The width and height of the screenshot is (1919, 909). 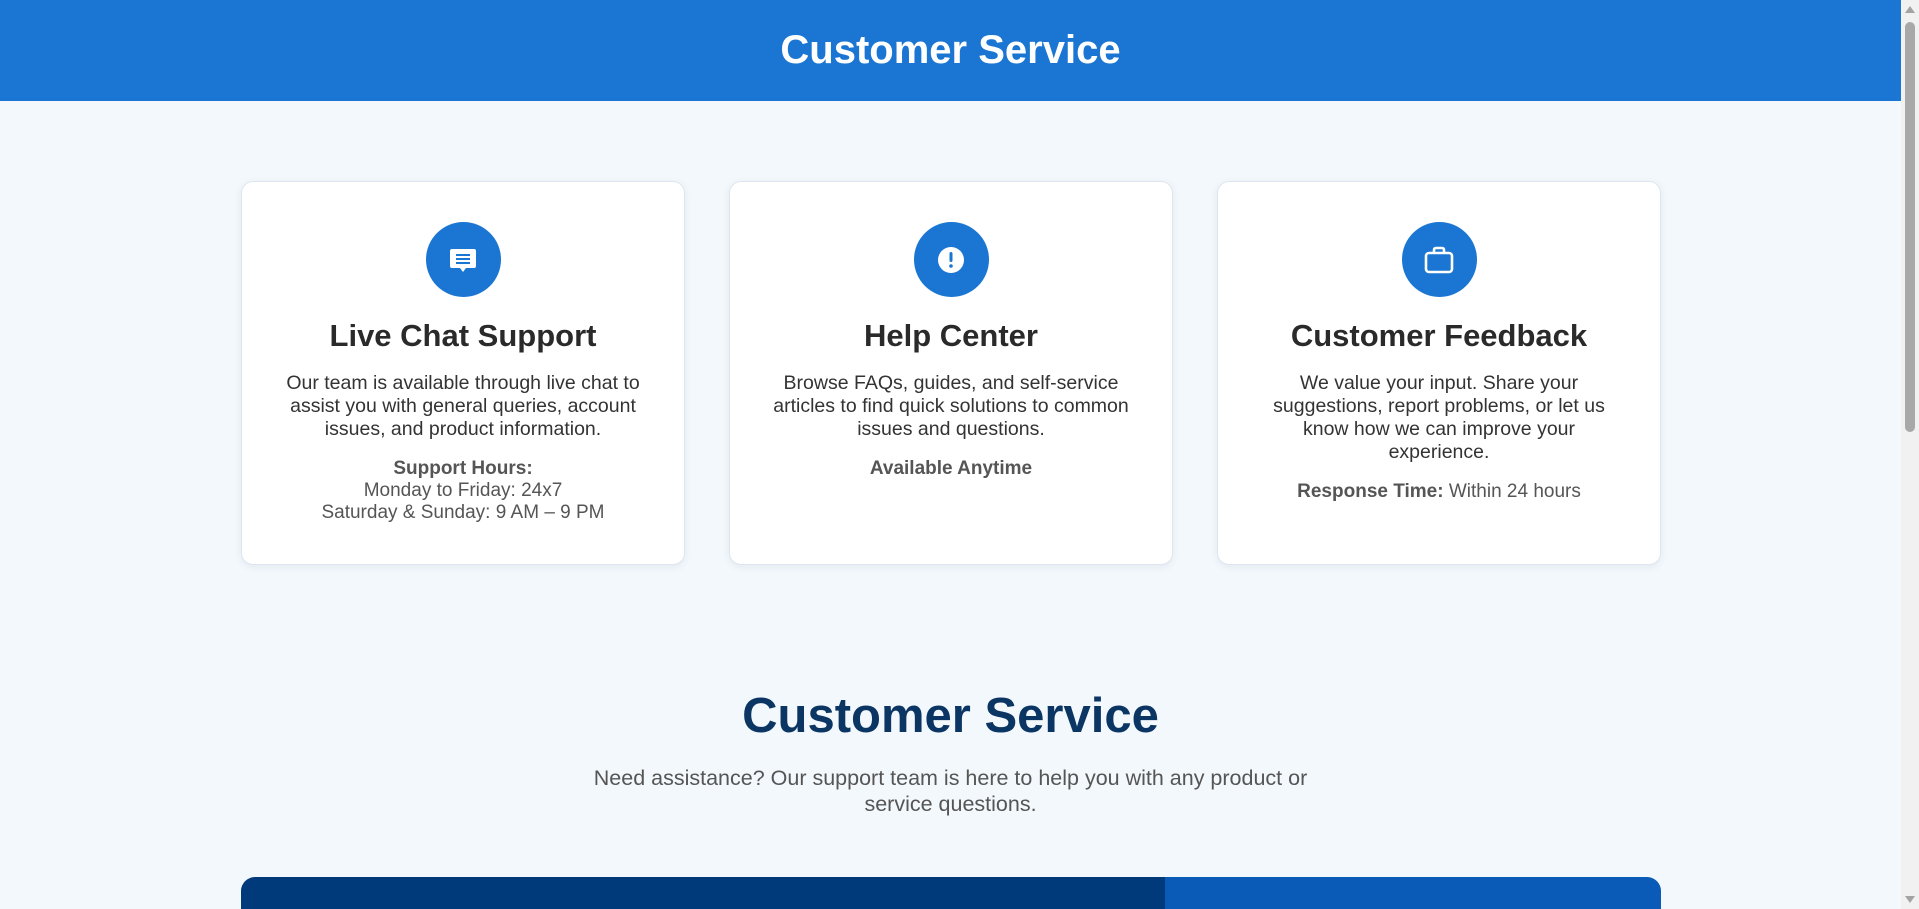 I want to click on contact-panel, so click(x=951, y=893).